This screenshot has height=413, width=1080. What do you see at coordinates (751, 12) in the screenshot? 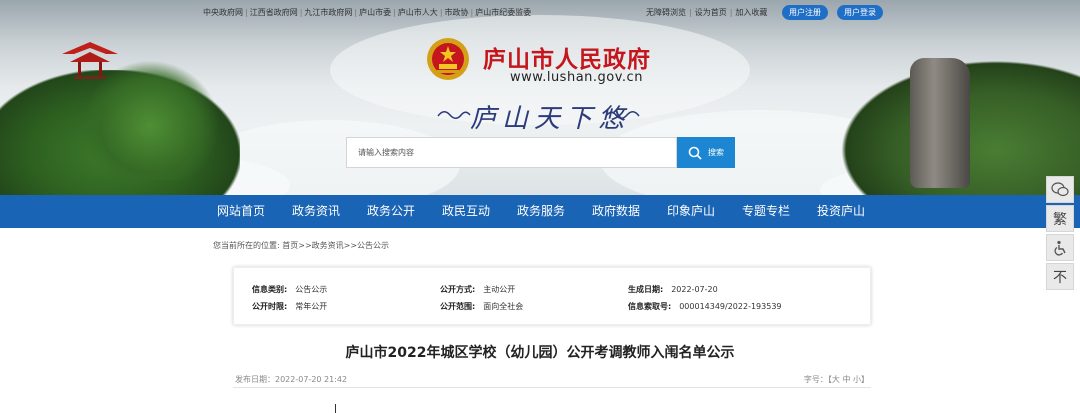
I see `add-favorite-link: 加入收藏` at bounding box center [751, 12].